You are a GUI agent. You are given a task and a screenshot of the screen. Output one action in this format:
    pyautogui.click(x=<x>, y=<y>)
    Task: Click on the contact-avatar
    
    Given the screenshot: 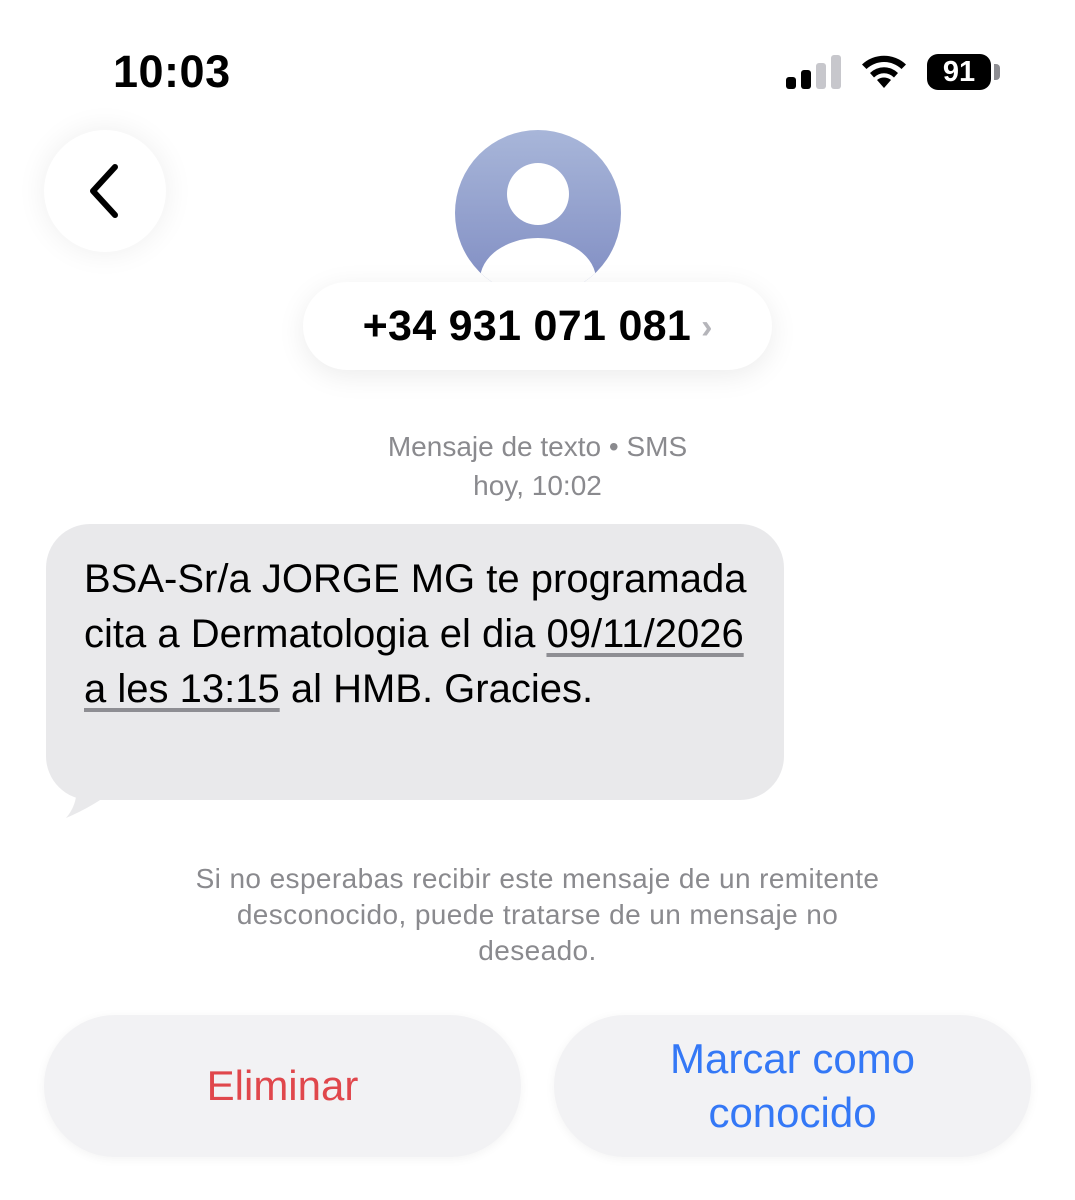 What is the action you would take?
    pyautogui.click(x=538, y=213)
    